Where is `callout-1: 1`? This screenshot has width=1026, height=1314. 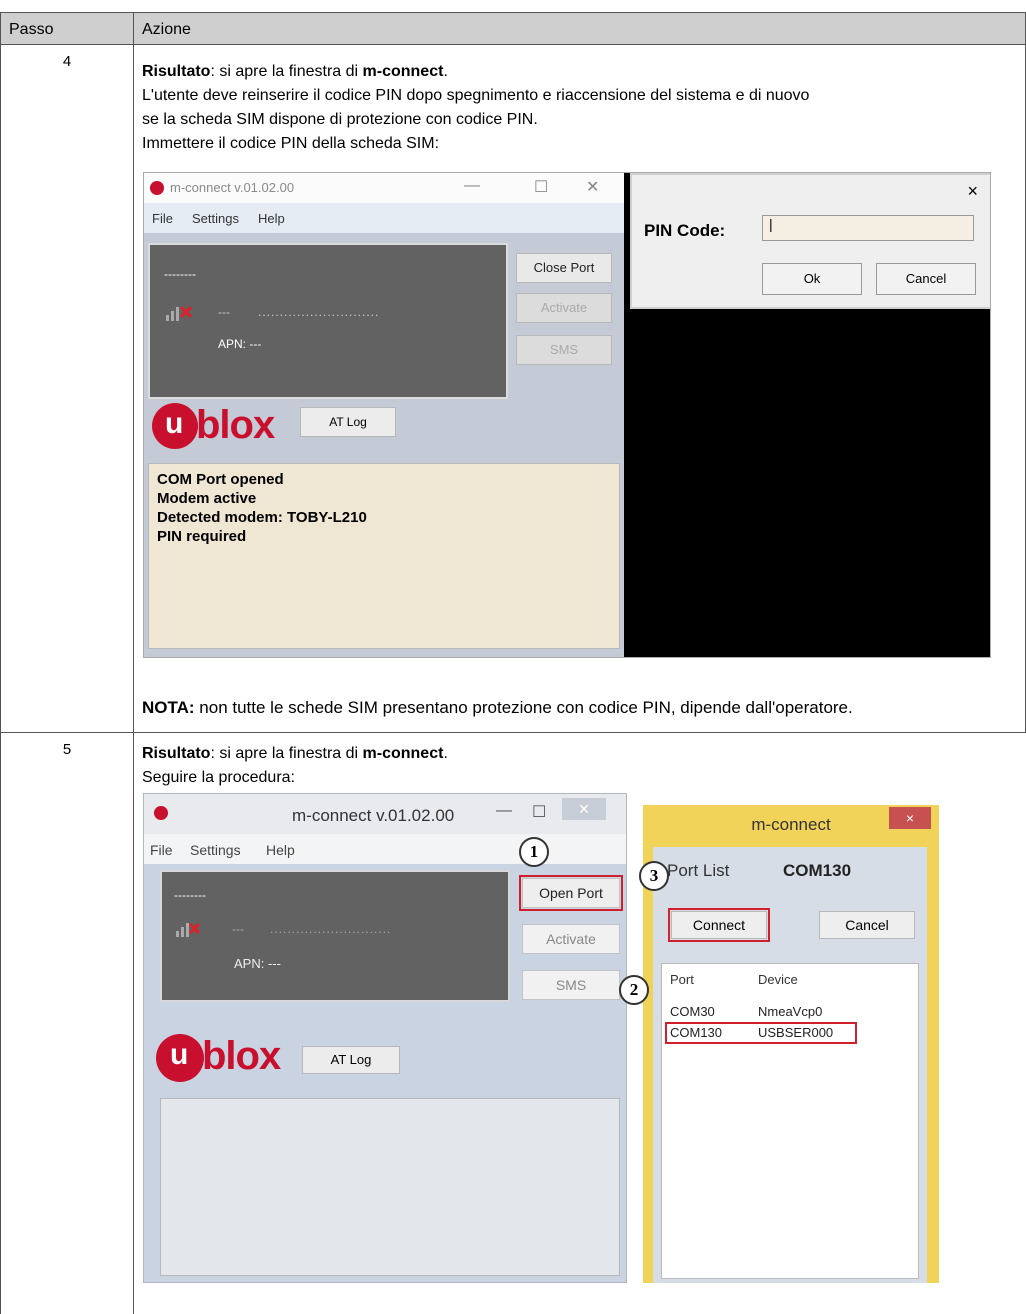
callout-1: 1 is located at coordinates (534, 852).